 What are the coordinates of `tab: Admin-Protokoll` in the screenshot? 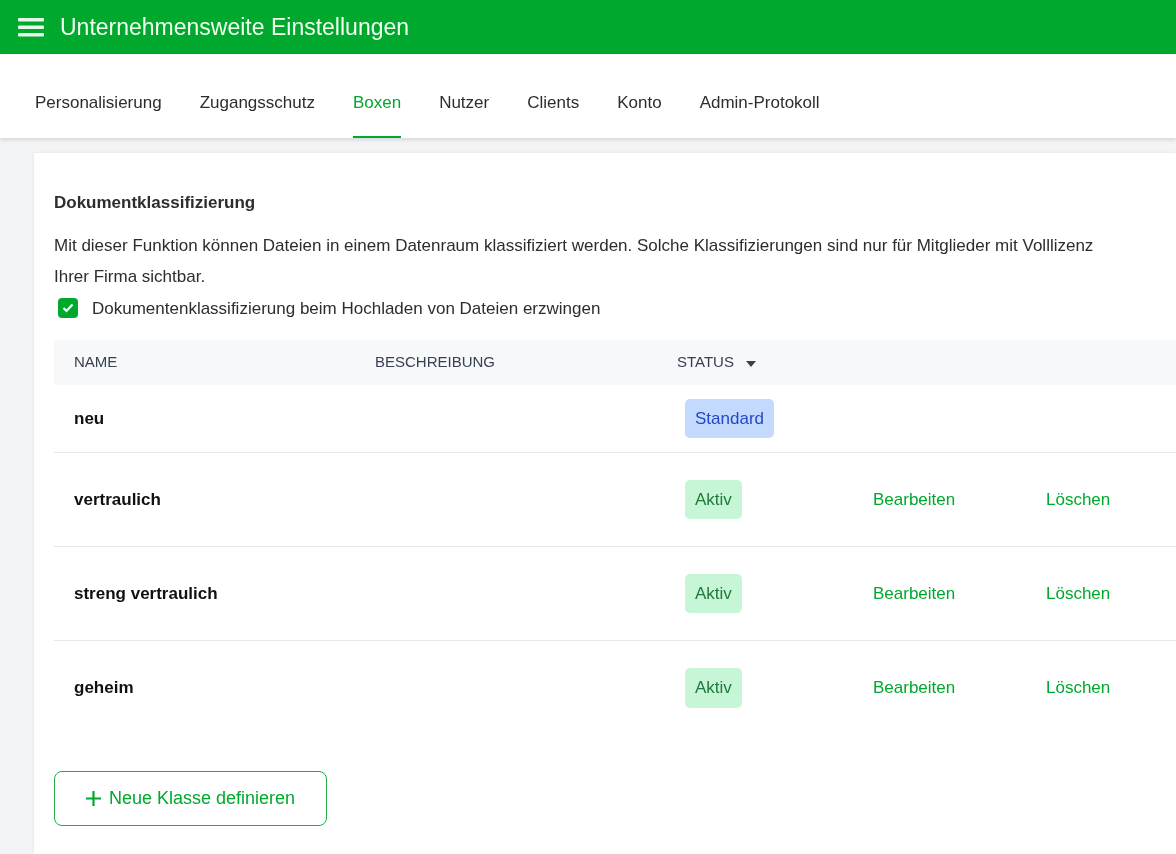 It's located at (759, 104).